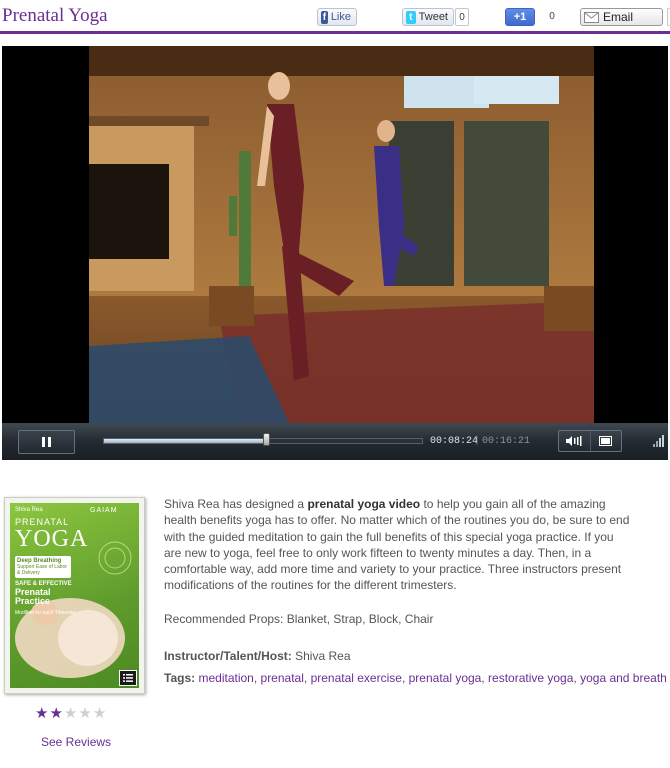 The width and height of the screenshot is (670, 768). Describe the element at coordinates (236, 504) in the screenshot. I see `description-part1: Shiva Rea has designed a` at that location.